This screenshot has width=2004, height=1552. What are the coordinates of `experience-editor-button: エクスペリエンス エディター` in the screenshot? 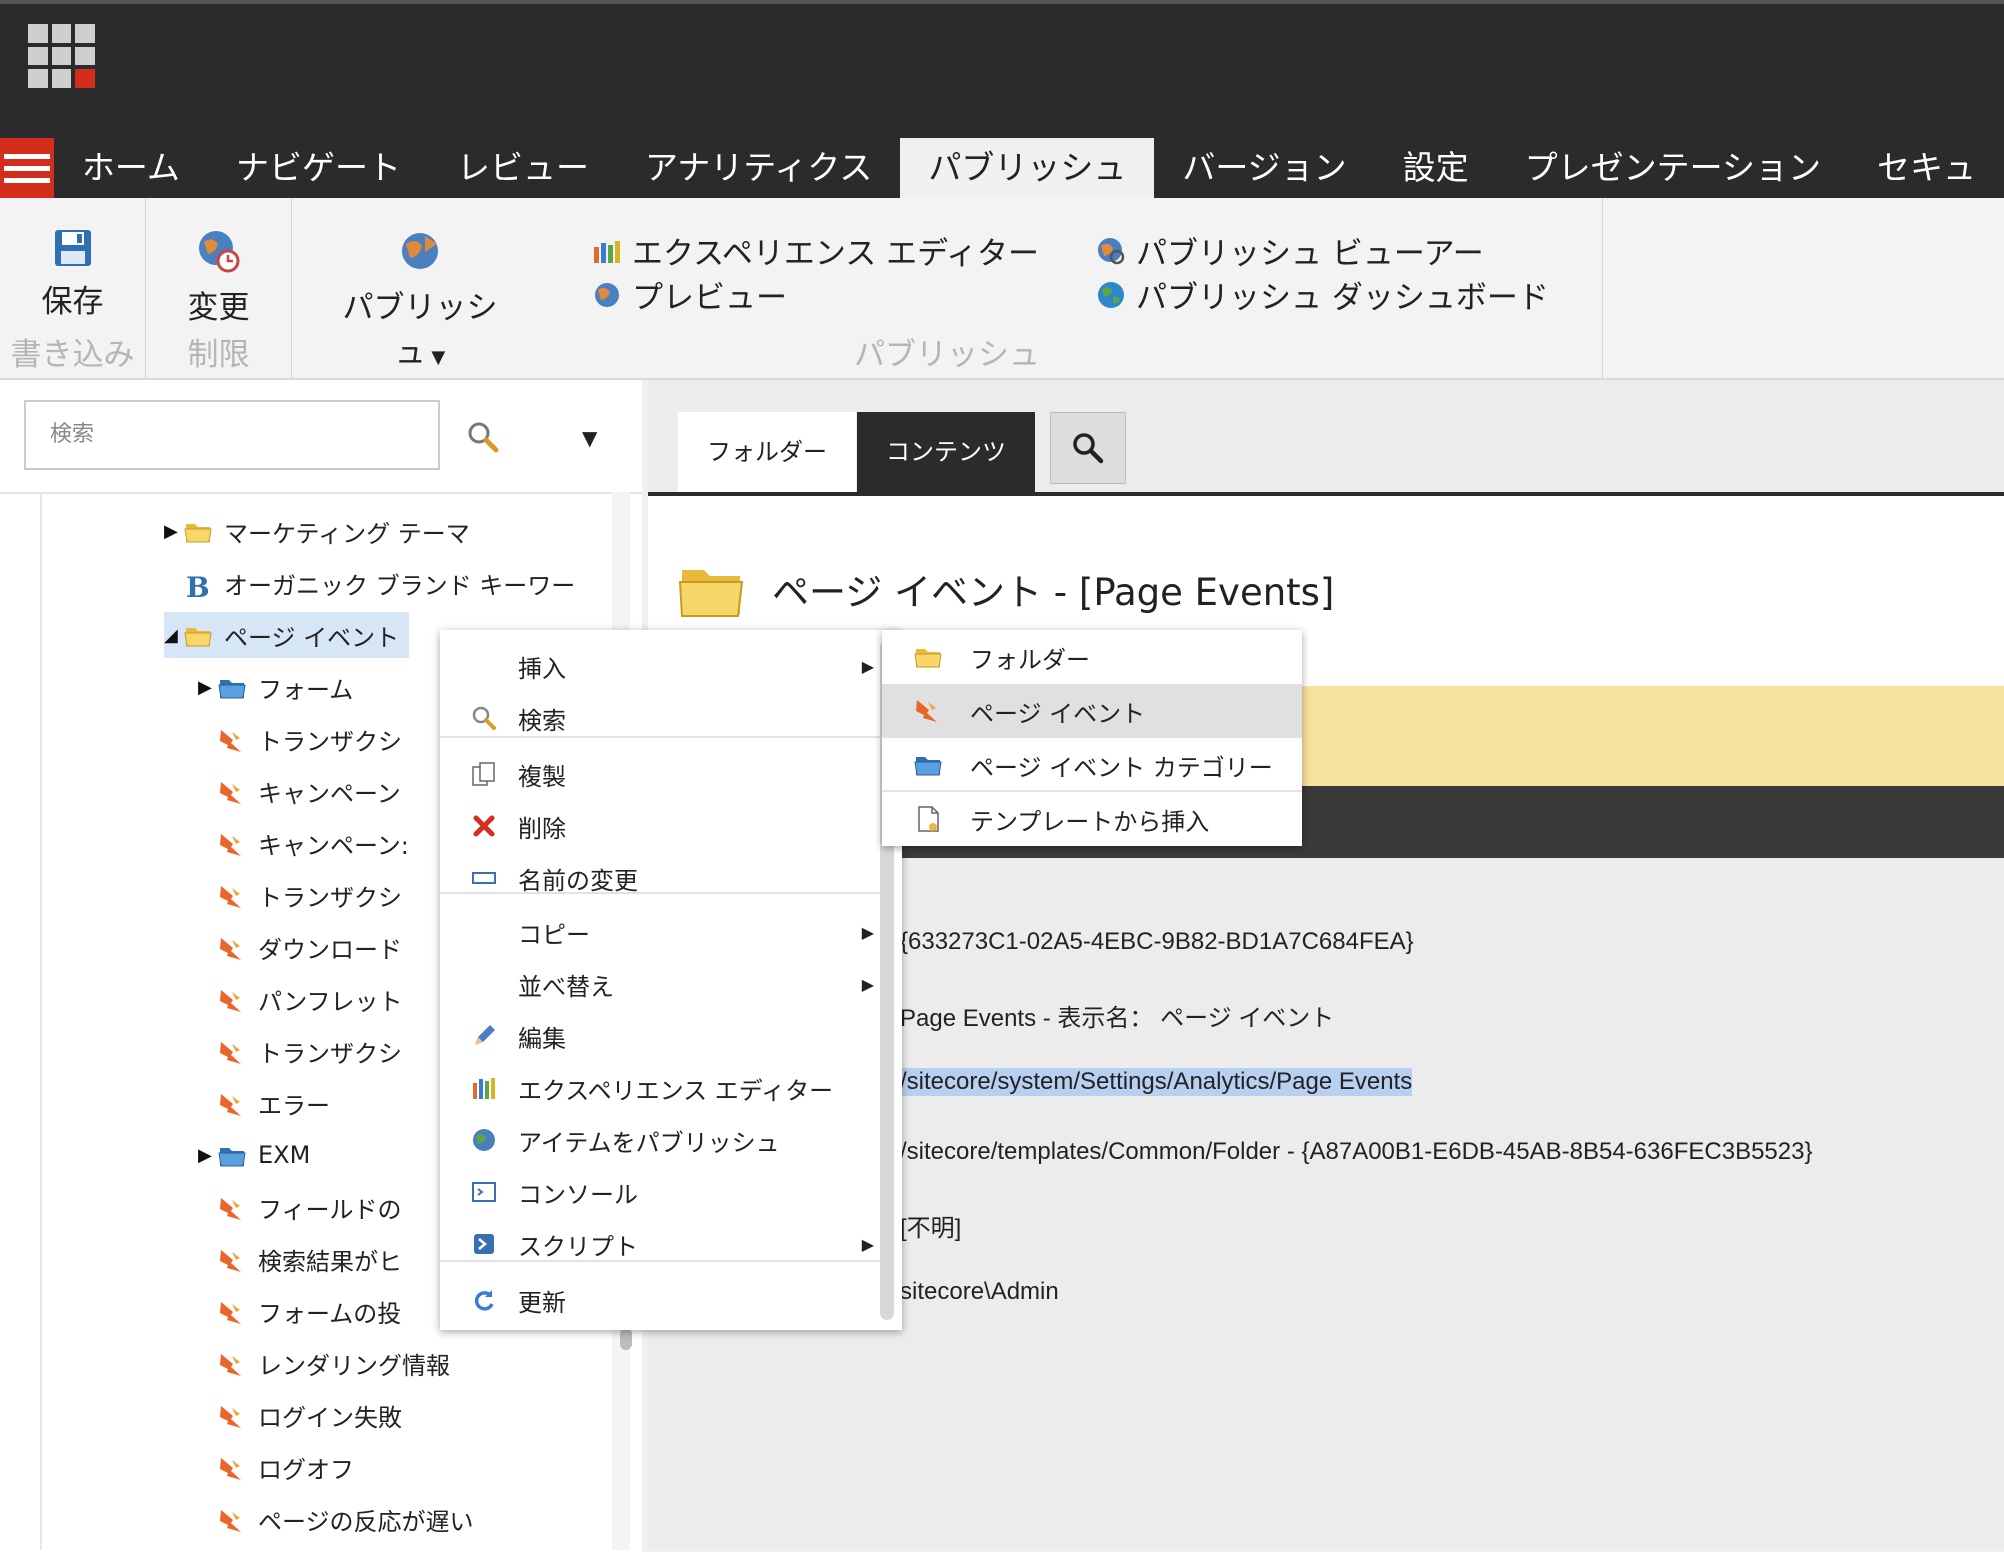 It's located at (815, 250).